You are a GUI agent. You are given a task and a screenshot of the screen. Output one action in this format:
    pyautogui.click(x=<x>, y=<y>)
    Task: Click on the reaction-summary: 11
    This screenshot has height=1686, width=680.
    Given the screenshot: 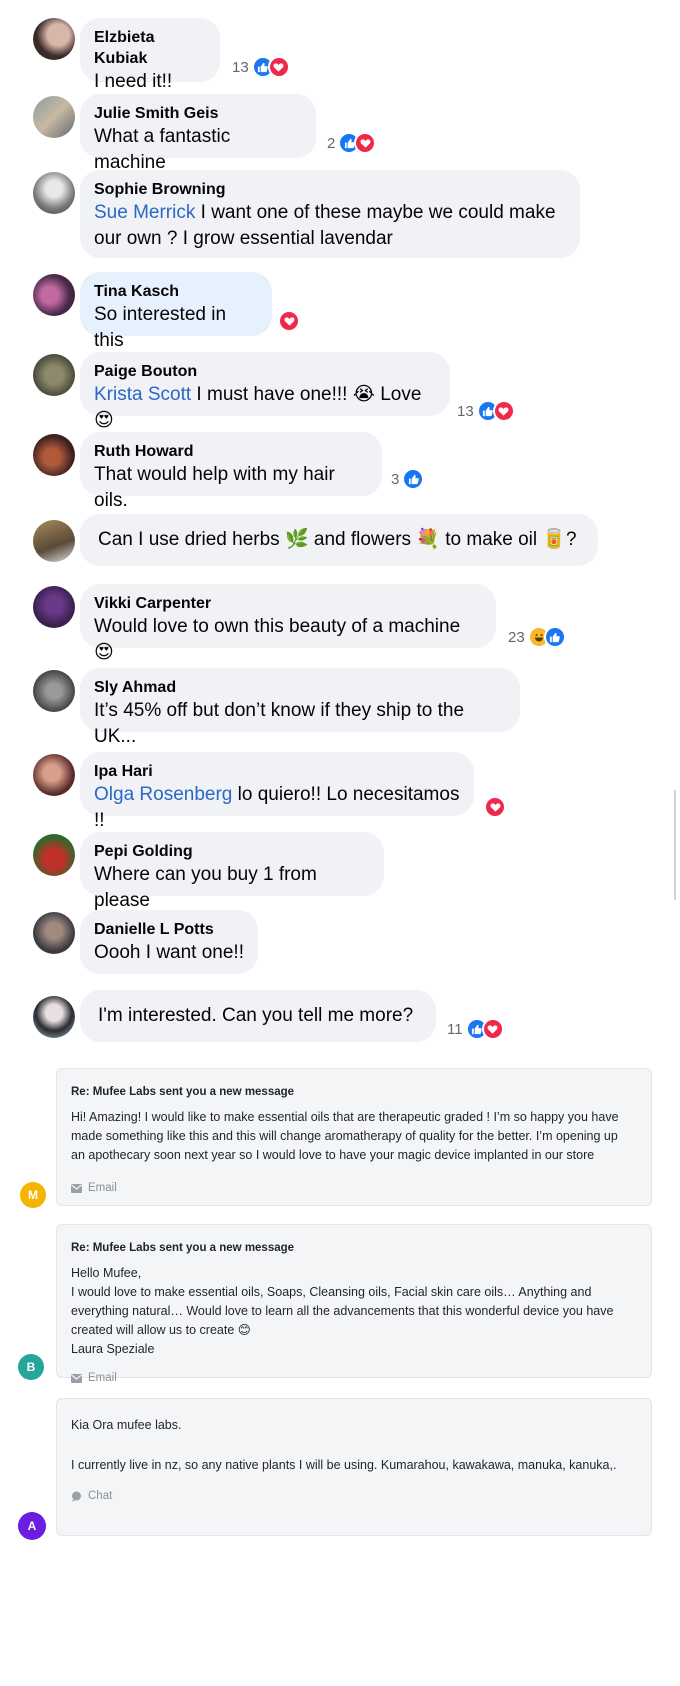 What is the action you would take?
    pyautogui.click(x=475, y=1029)
    